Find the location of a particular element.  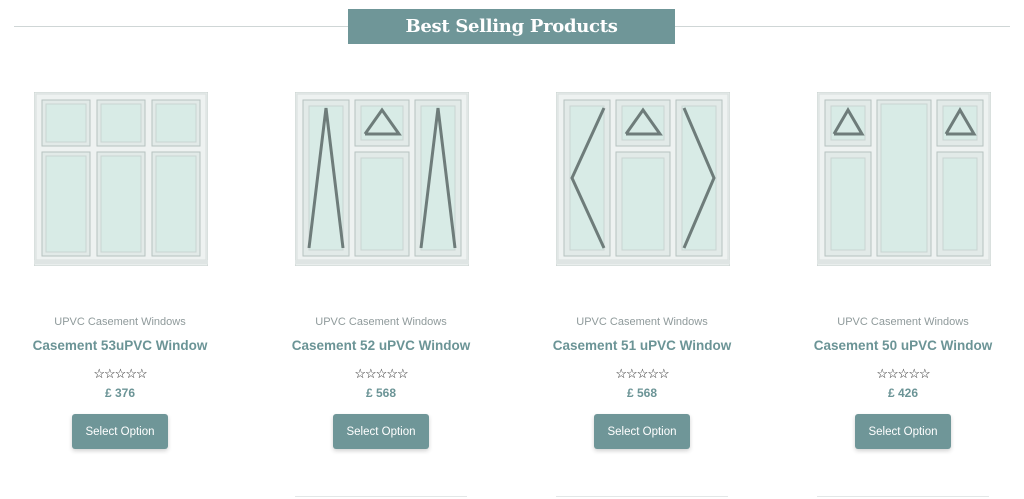

window-casement-50-icon is located at coordinates (904, 179).